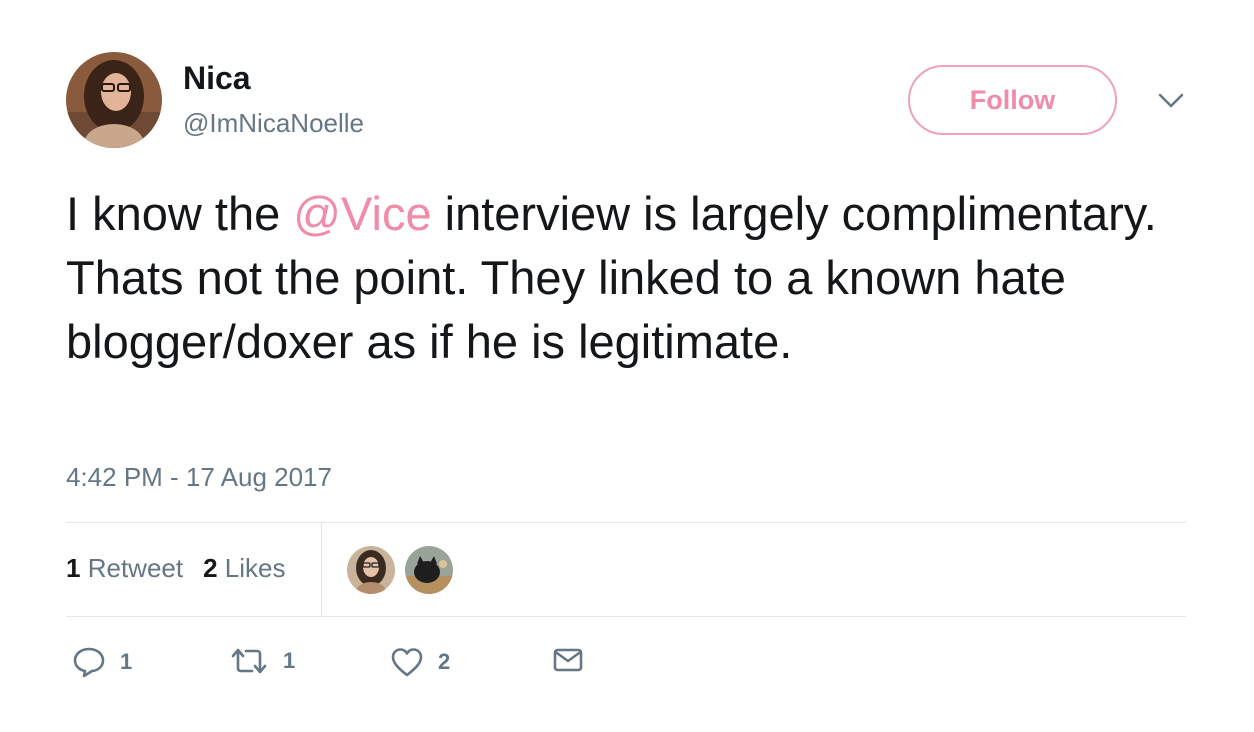  Describe the element at coordinates (73, 568) in the screenshot. I see `retweets-count: 1` at that location.